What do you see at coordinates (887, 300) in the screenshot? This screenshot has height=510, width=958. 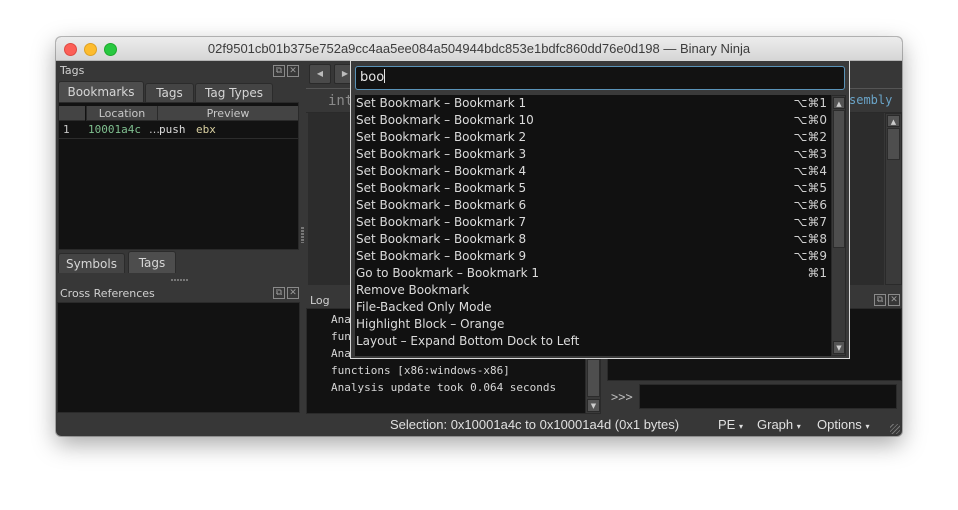 I see `log-pane-controls: ⧉ ✕` at bounding box center [887, 300].